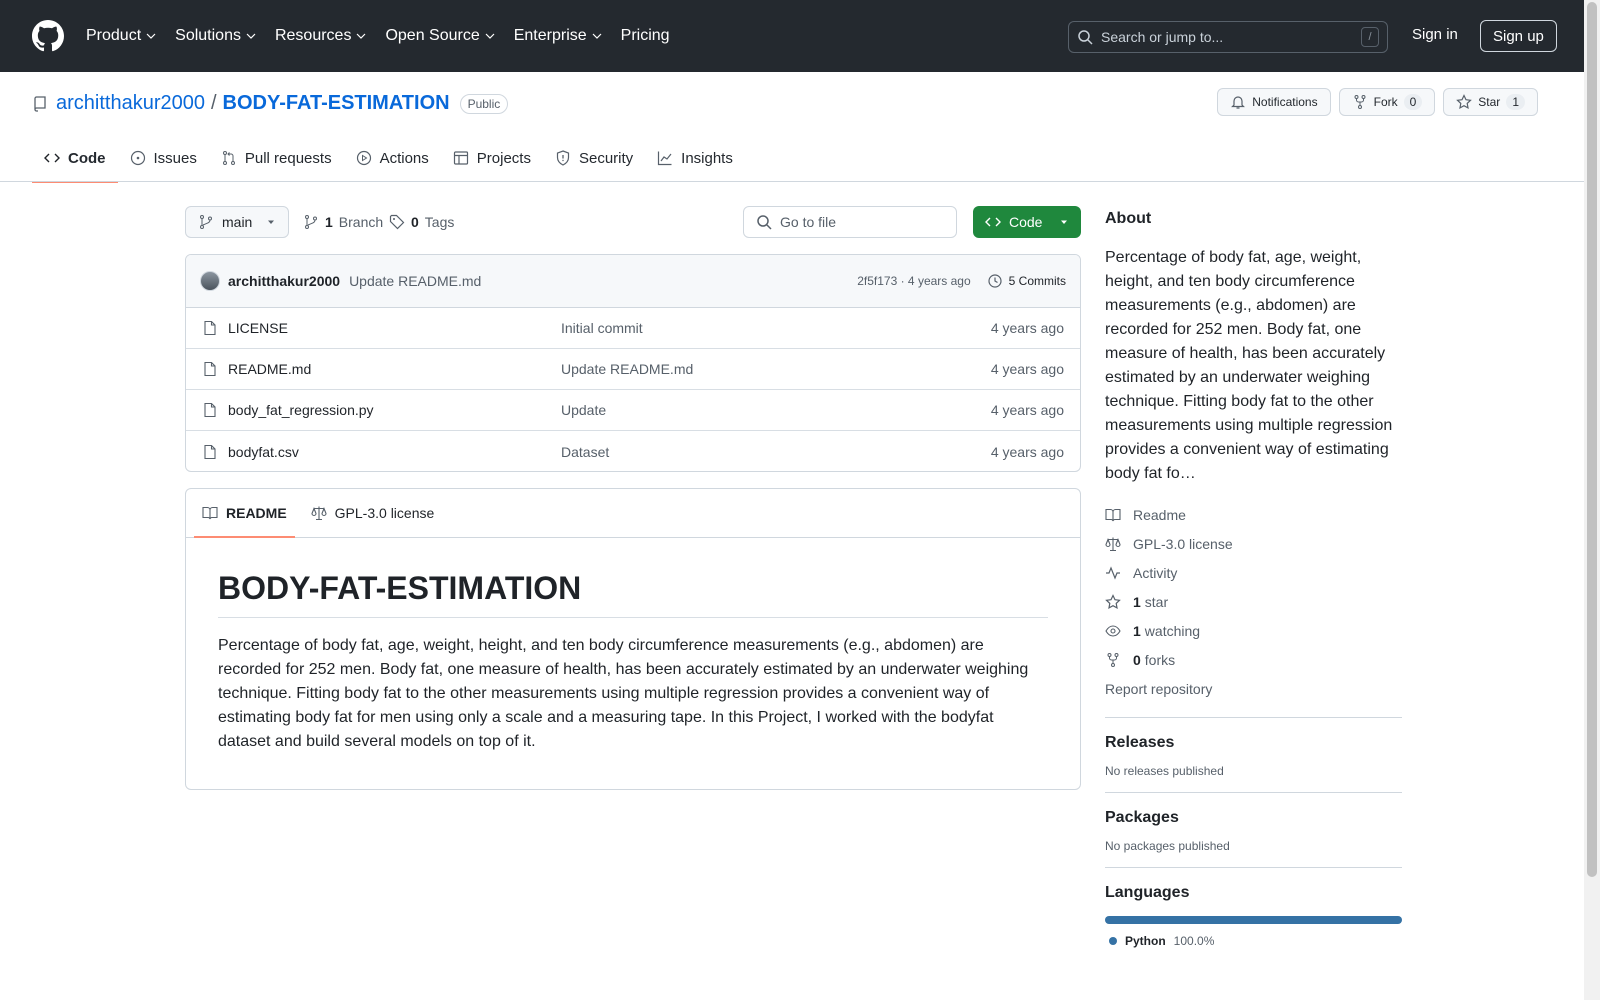 The height and width of the screenshot is (1000, 1600). Describe the element at coordinates (284, 281) in the screenshot. I see `commit-author-link: architthakur2000` at that location.